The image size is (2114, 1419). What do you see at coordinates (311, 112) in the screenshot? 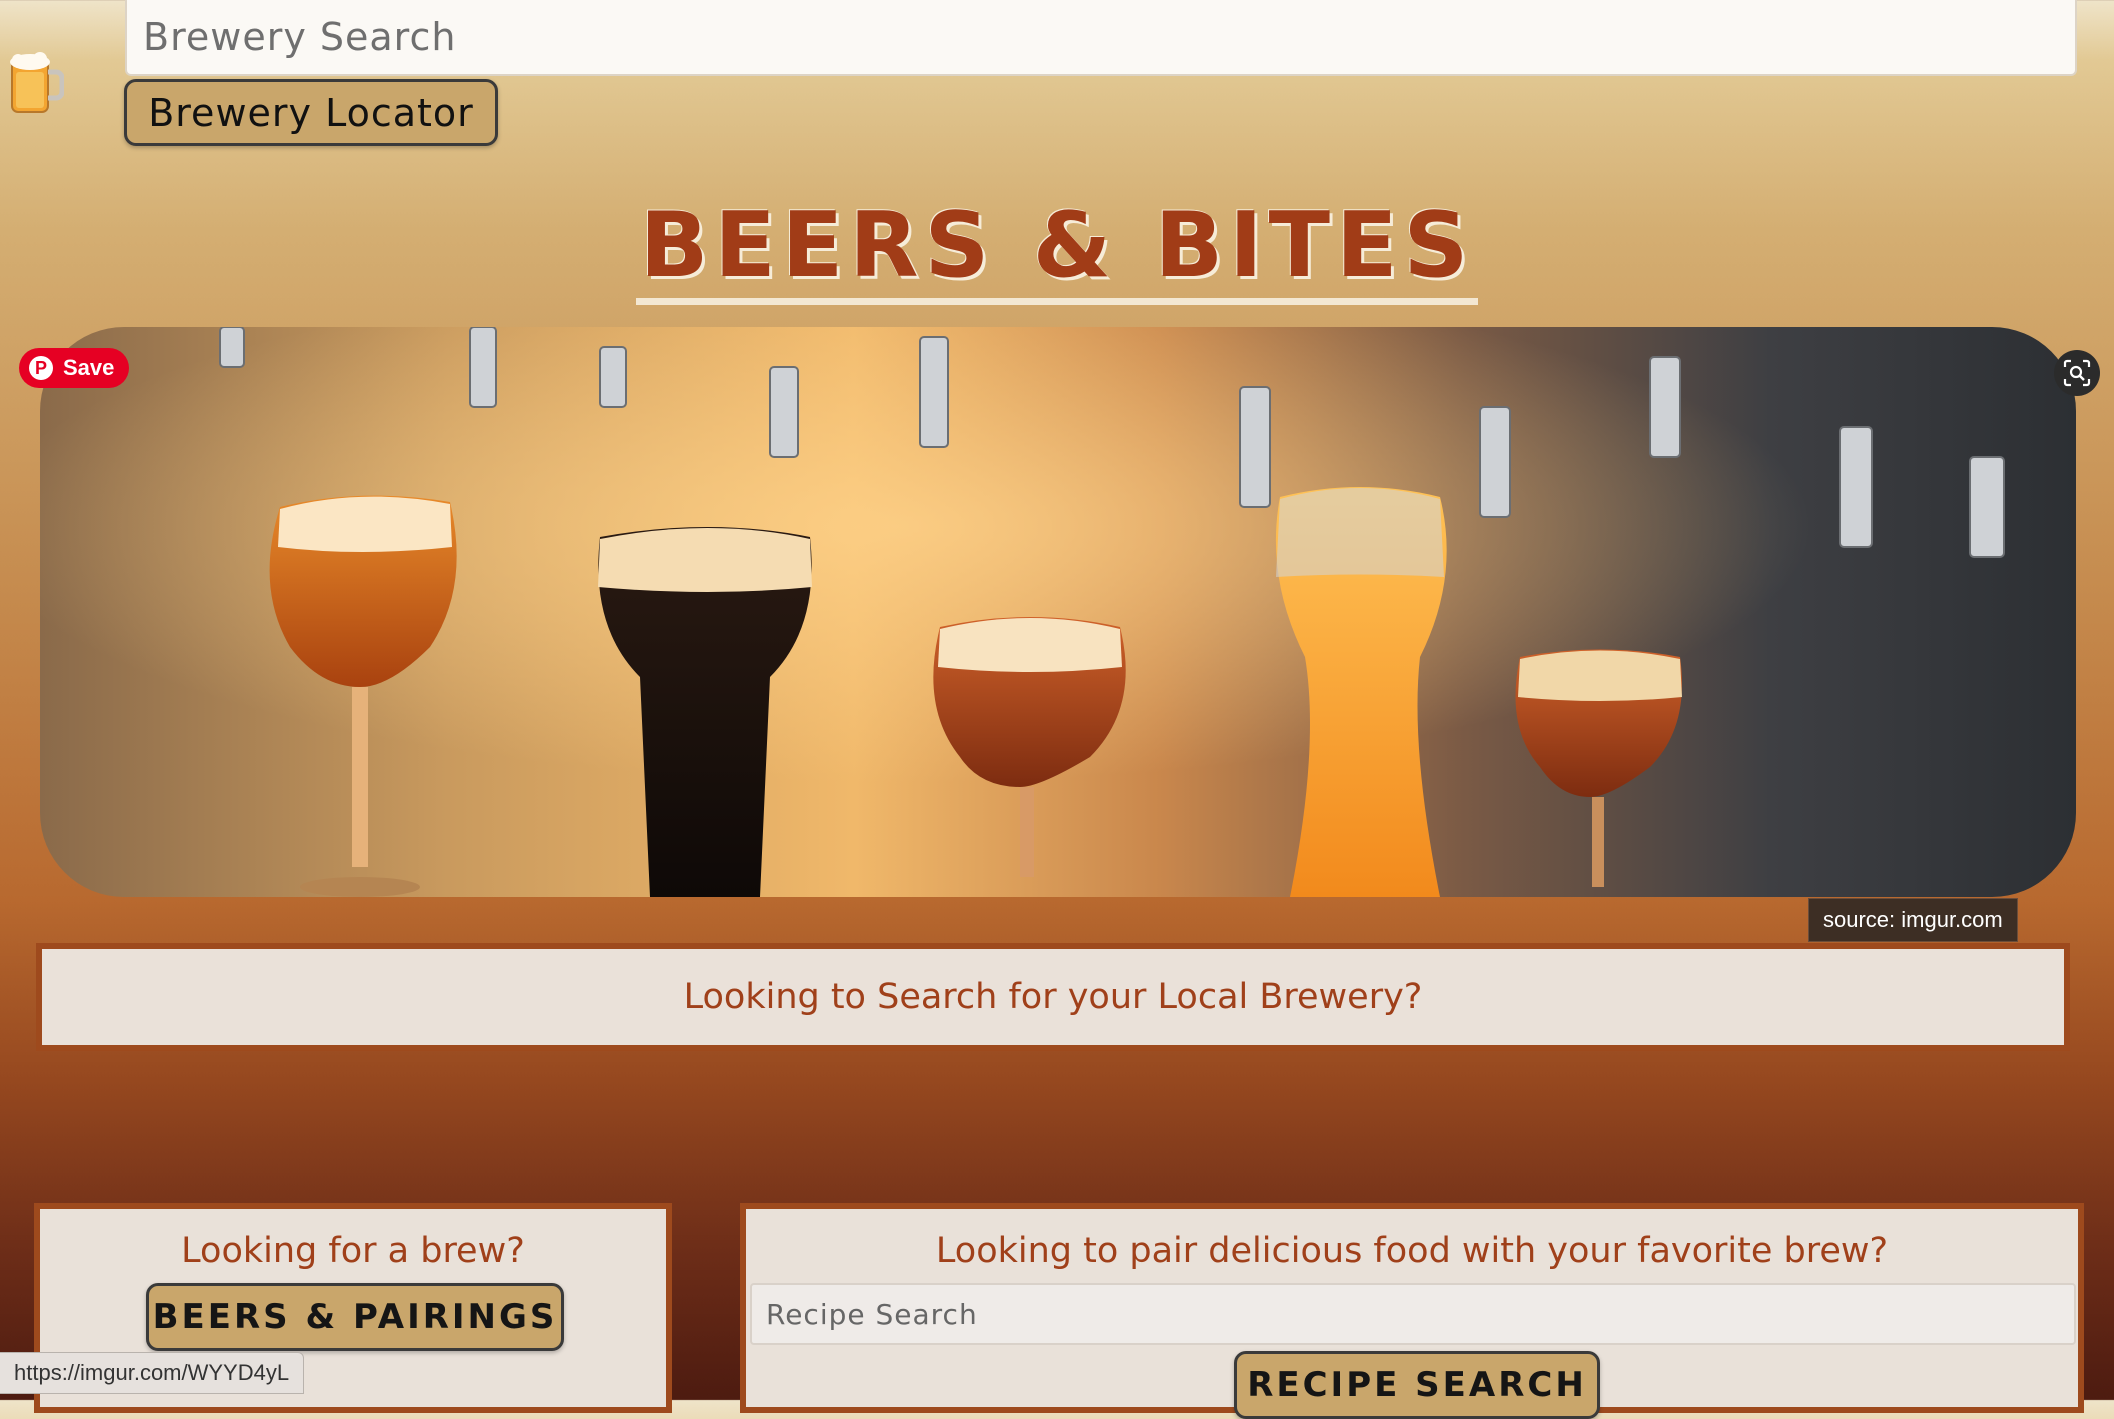
I see `brewery-locator-button: Brewery Locator` at bounding box center [311, 112].